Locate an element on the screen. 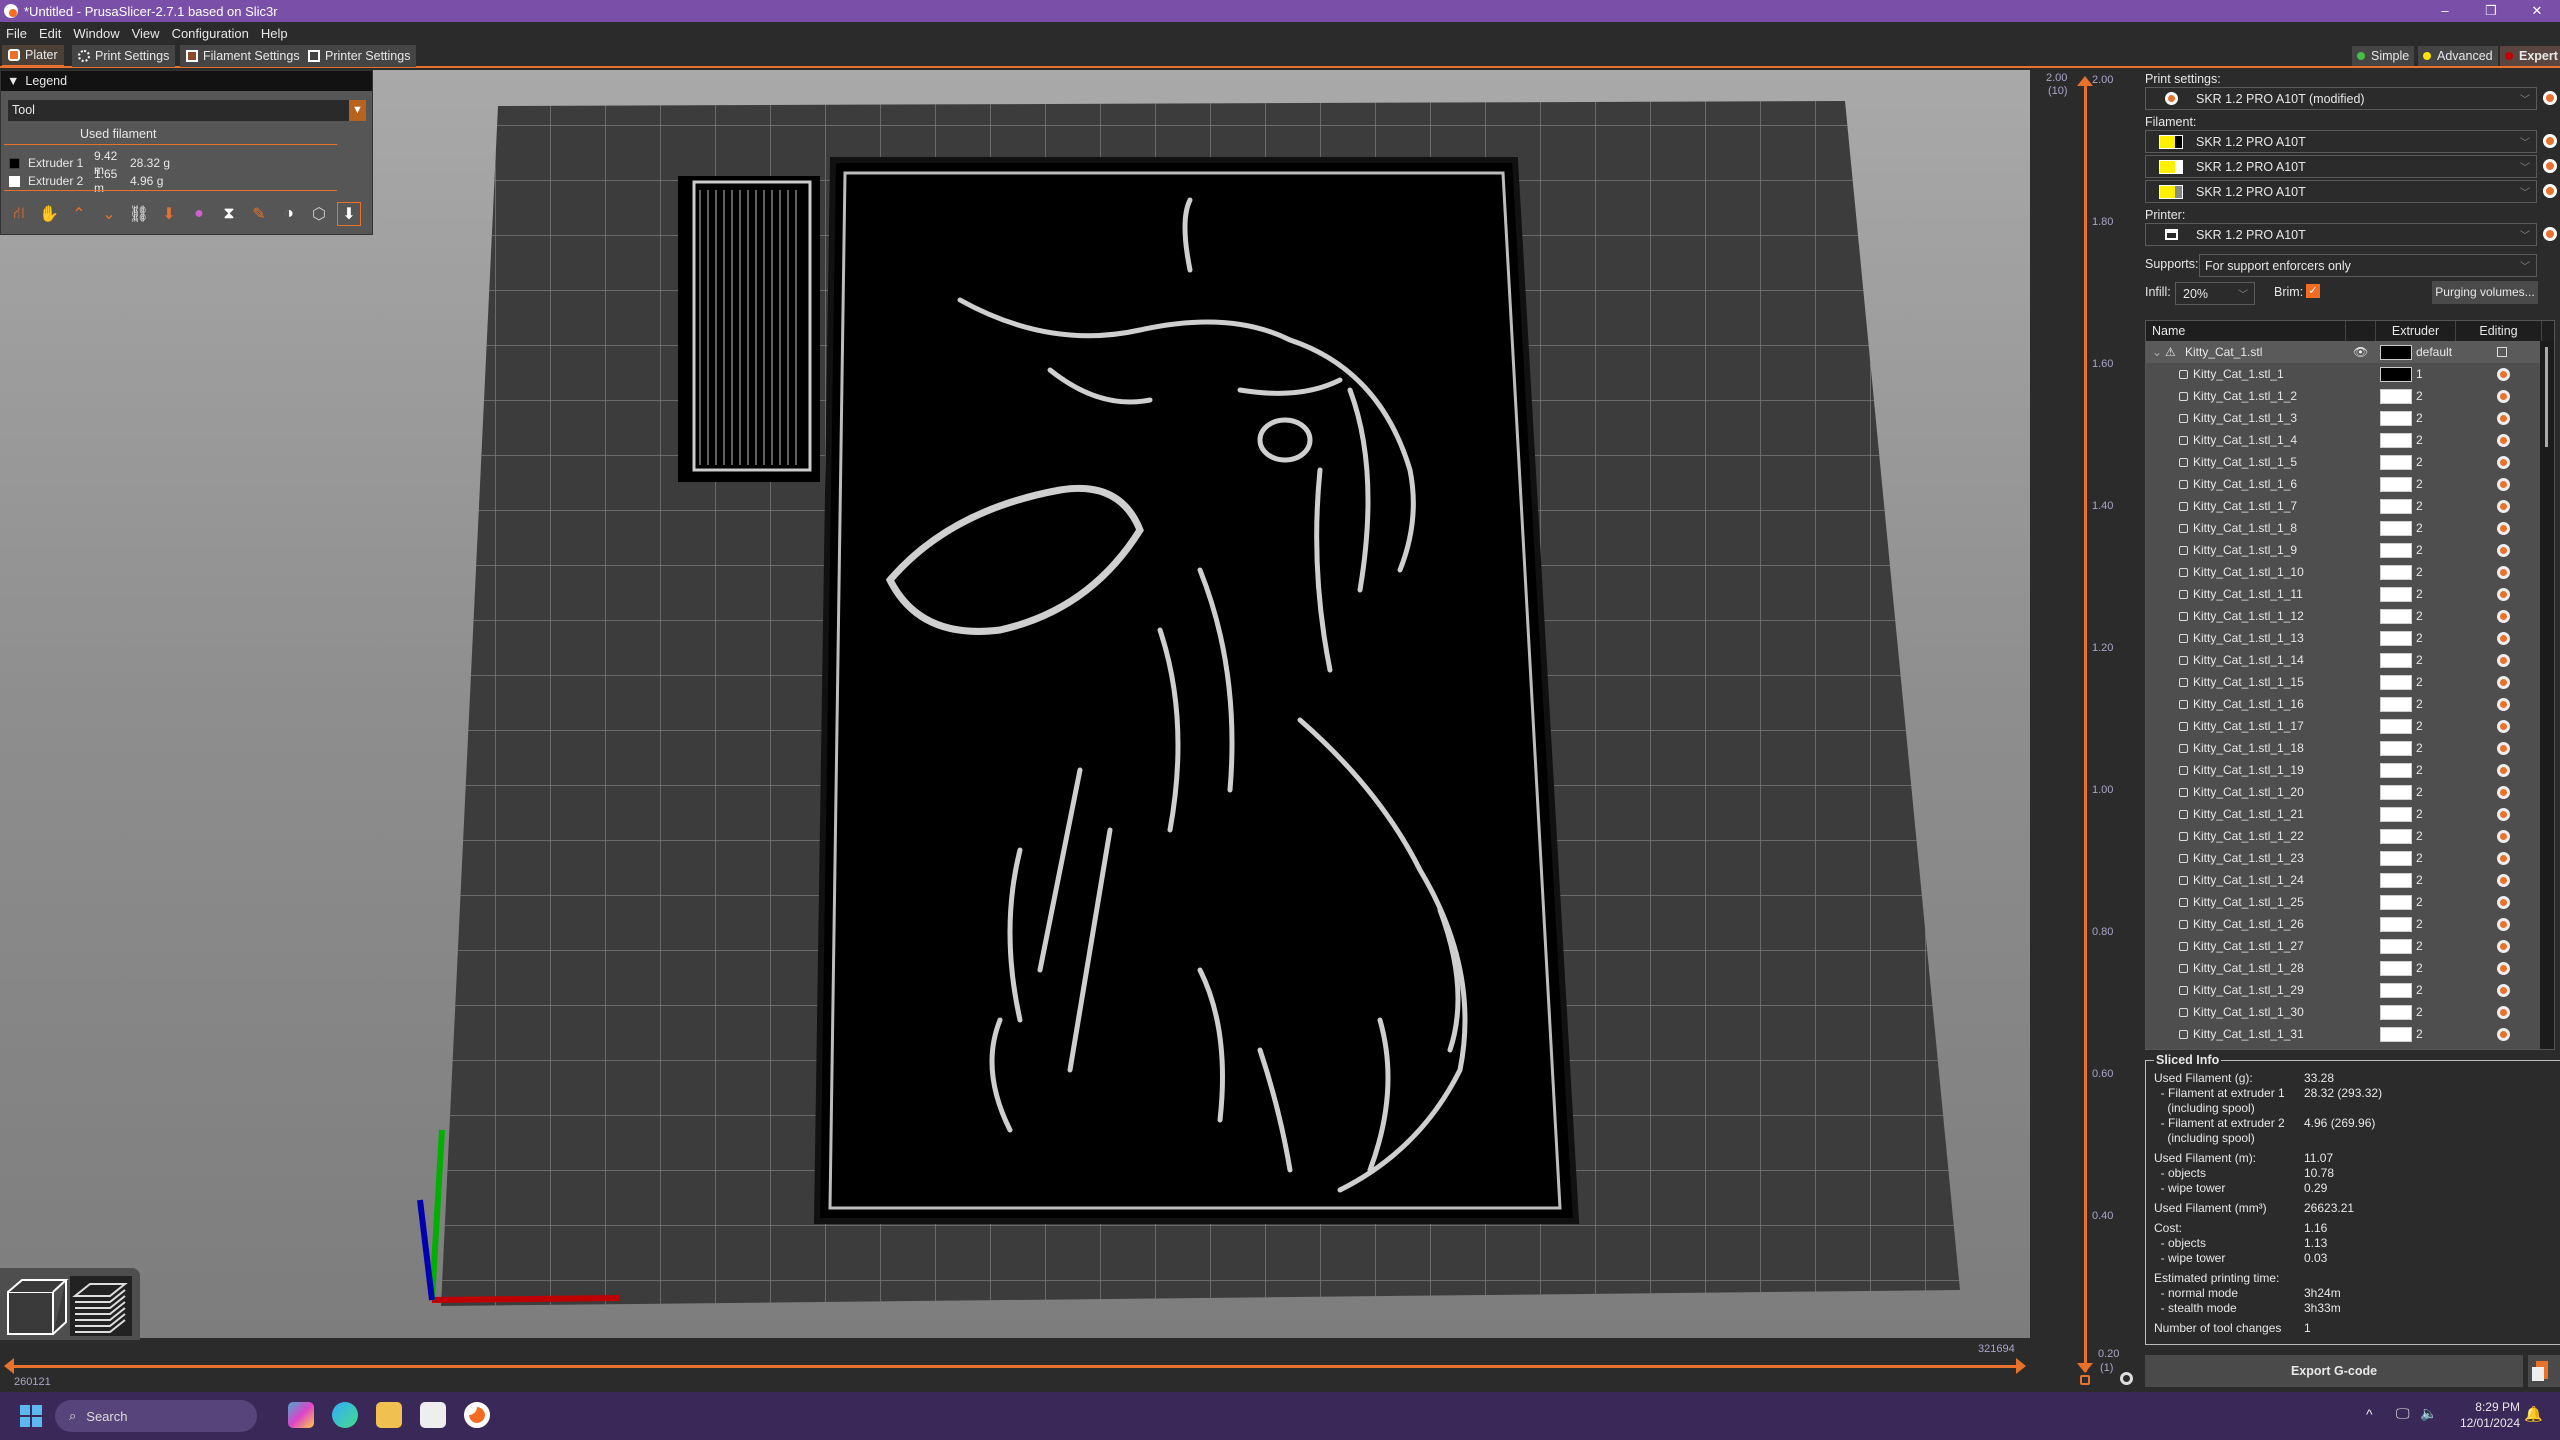 The width and height of the screenshot is (2560, 1440). horizontal-move-slider: 260121 321694 is located at coordinates (1015, 1366).